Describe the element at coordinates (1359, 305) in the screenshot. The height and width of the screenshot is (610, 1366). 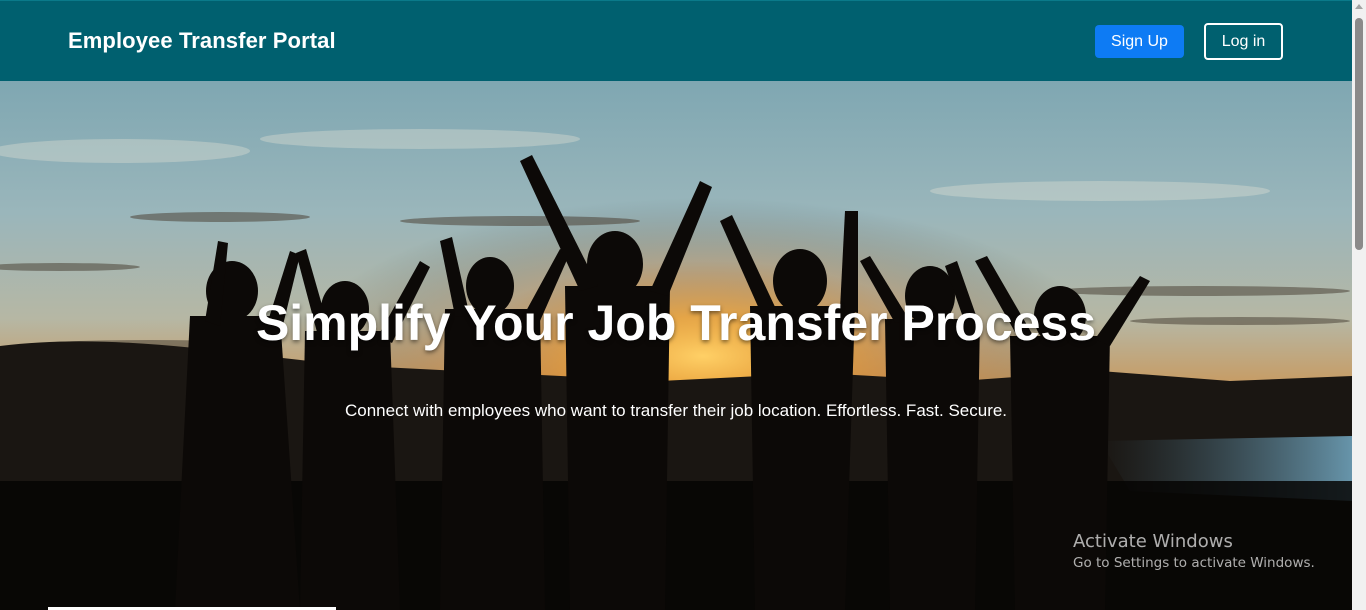
I see `vertical-scrollbar` at that location.